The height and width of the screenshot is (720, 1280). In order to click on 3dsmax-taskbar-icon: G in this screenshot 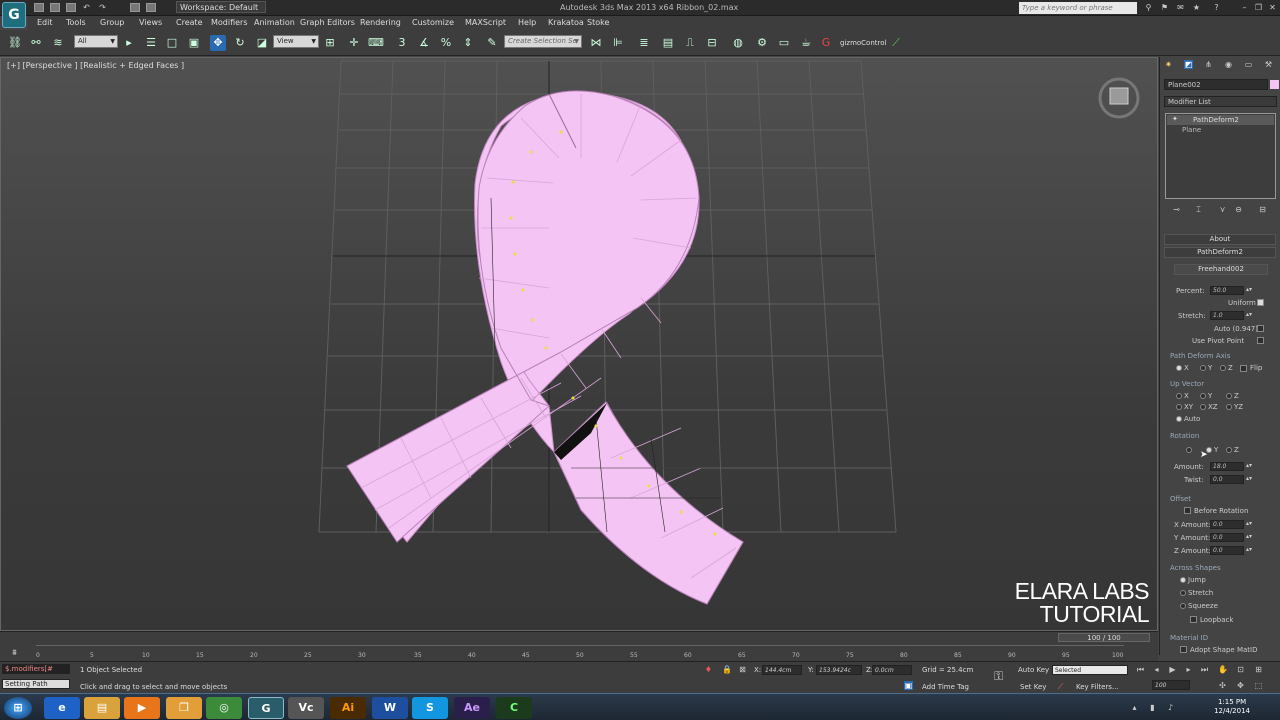, I will do `click(266, 708)`.